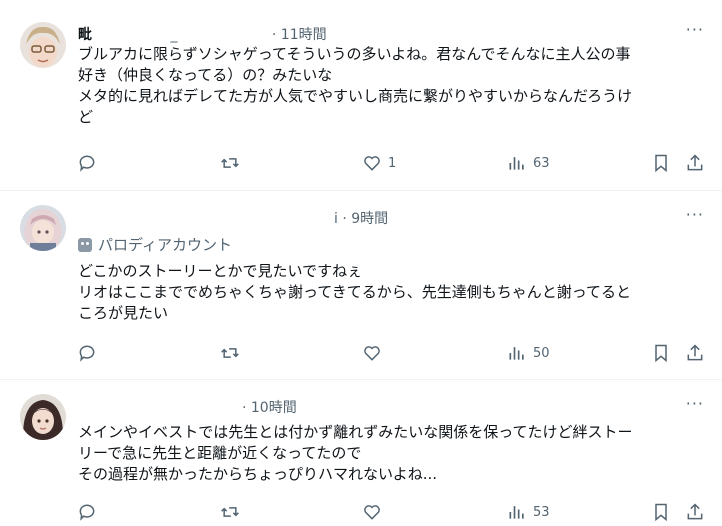  What do you see at coordinates (541, 353) in the screenshot?
I see `view-count: 50` at bounding box center [541, 353].